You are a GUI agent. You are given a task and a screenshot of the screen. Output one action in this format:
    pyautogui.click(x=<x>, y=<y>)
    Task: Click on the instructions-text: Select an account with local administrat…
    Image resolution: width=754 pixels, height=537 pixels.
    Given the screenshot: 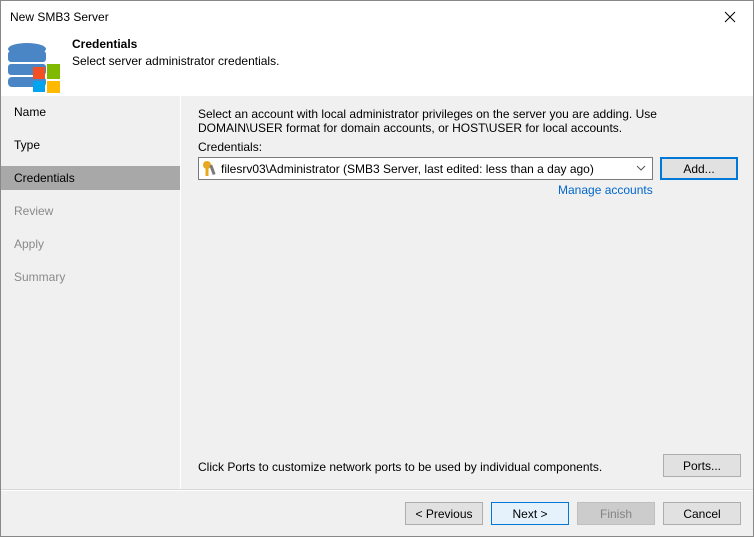 What is the action you would take?
    pyautogui.click(x=427, y=121)
    